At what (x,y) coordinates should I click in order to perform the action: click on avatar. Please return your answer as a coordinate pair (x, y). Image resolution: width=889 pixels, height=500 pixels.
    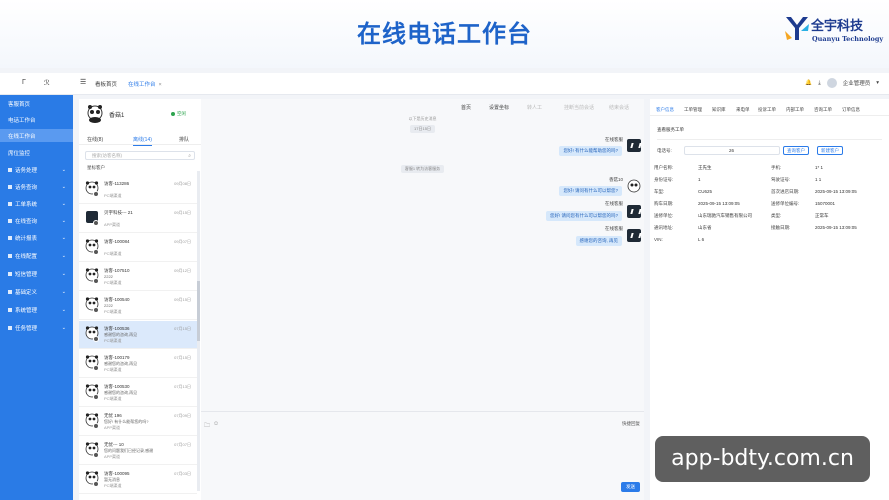
    Looking at the image, I should click on (831, 83).